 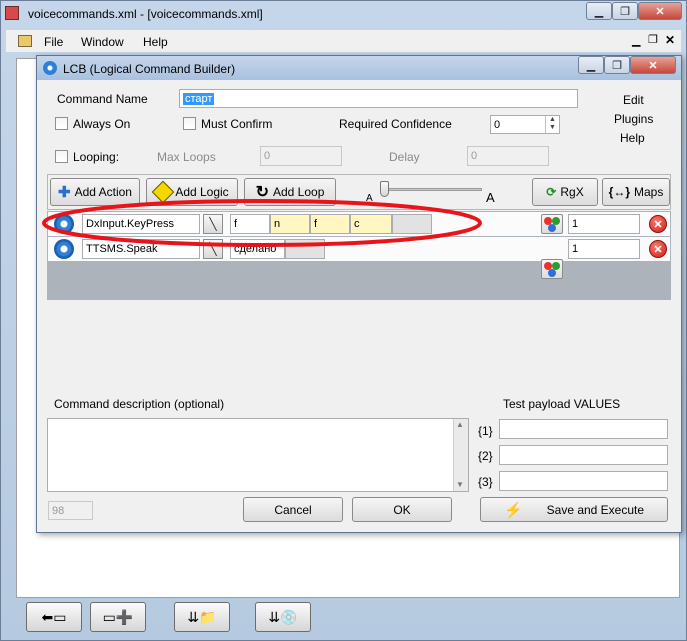 What do you see at coordinates (619, 192) in the screenshot?
I see `maps-icon: {↔}` at bounding box center [619, 192].